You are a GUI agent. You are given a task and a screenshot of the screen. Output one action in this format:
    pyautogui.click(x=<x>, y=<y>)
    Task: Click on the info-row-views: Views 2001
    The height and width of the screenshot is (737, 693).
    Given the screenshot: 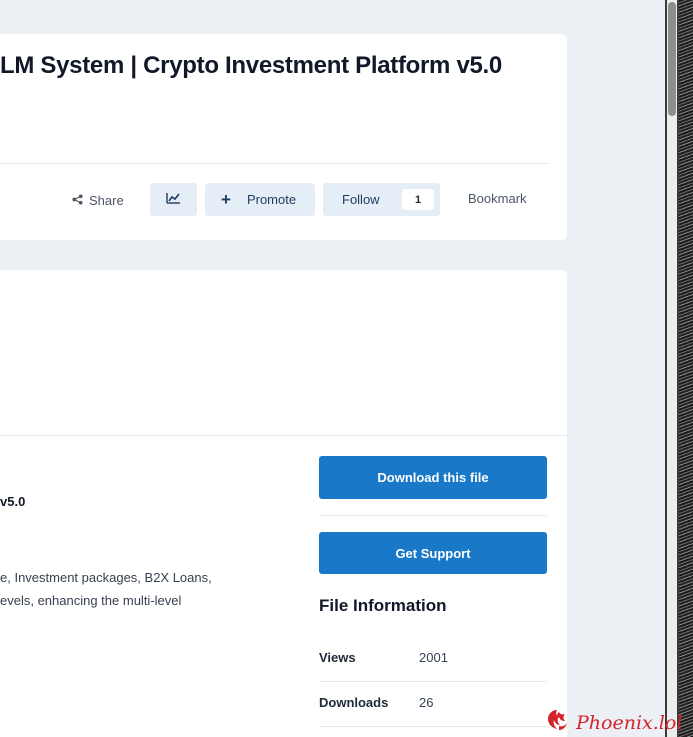 What is the action you would take?
    pyautogui.click(x=433, y=659)
    